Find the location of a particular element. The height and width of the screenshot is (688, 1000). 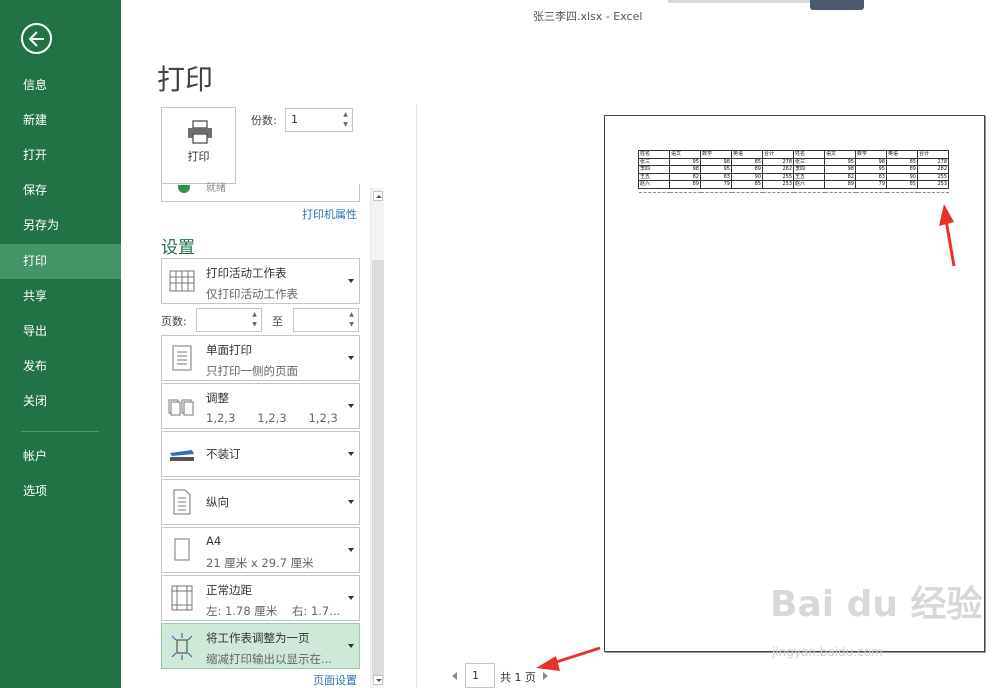

page-setup-link: 页面设置 is located at coordinates (335, 680).